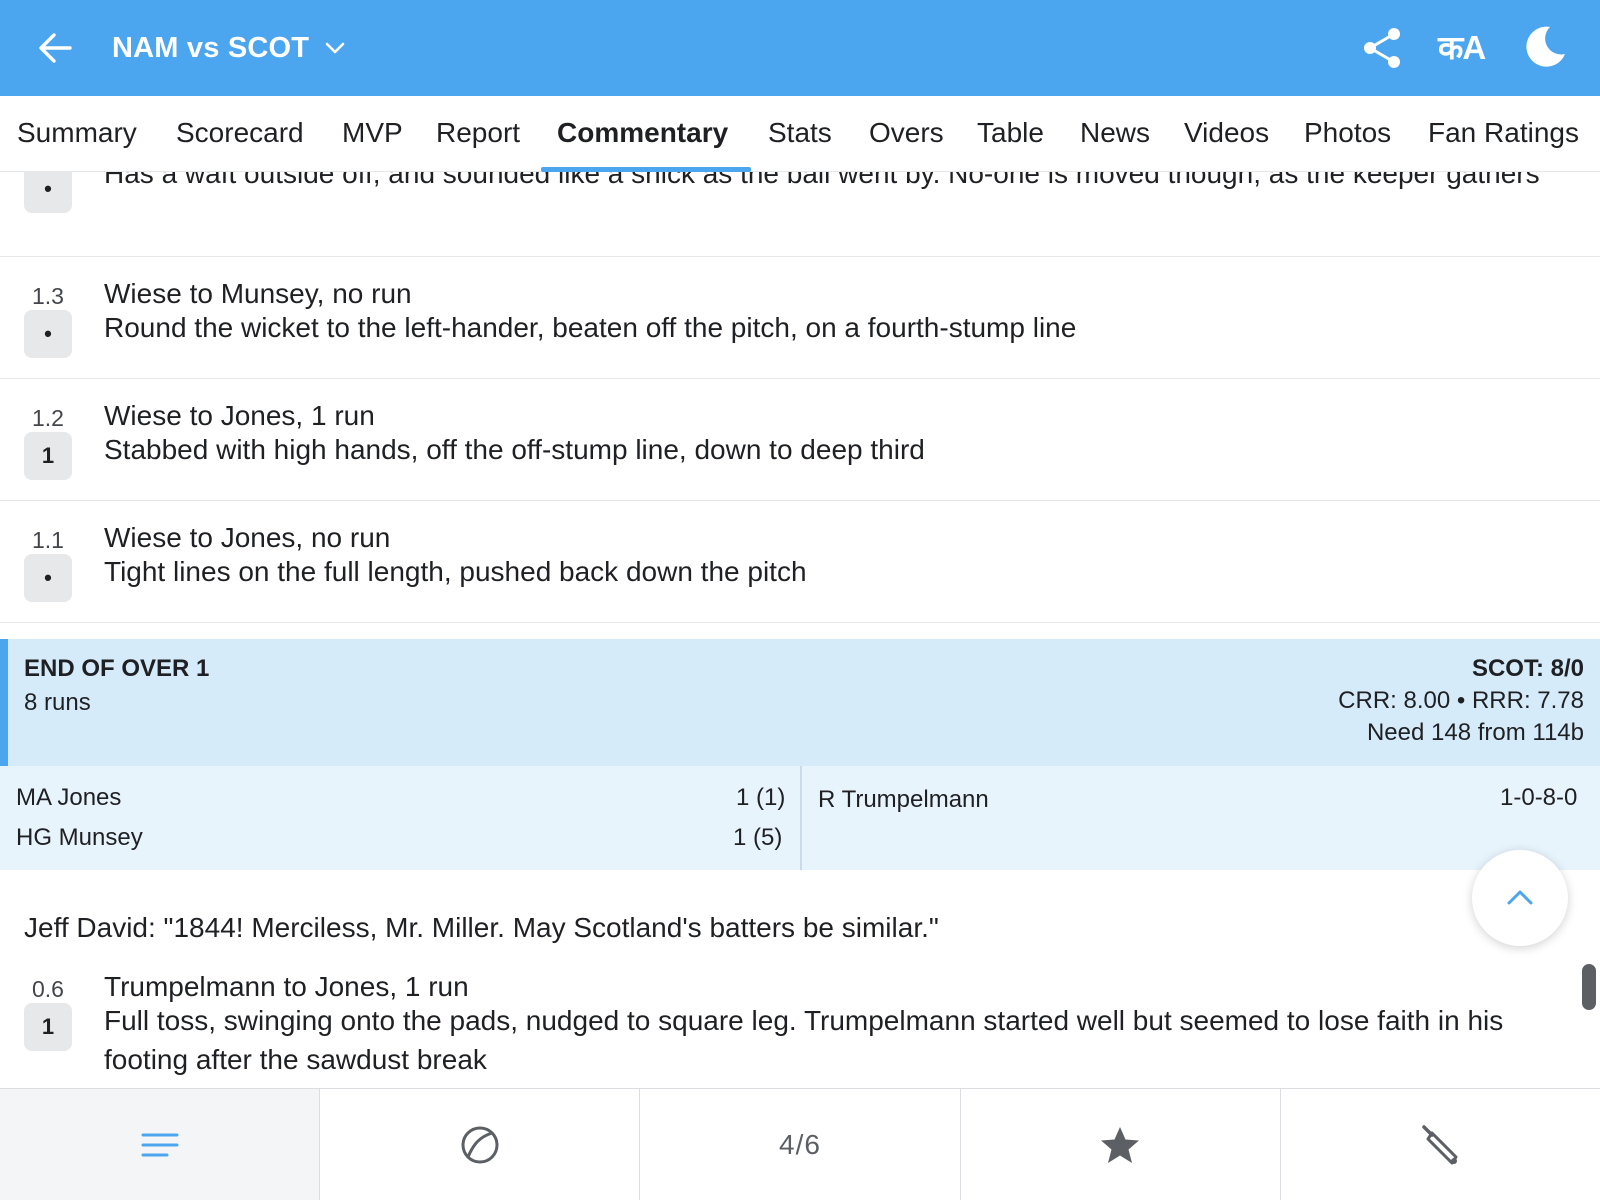 Image resolution: width=1600 pixels, height=1200 pixels. Describe the element at coordinates (48, 989) in the screenshot. I see `ball-over-number: 0.6` at that location.